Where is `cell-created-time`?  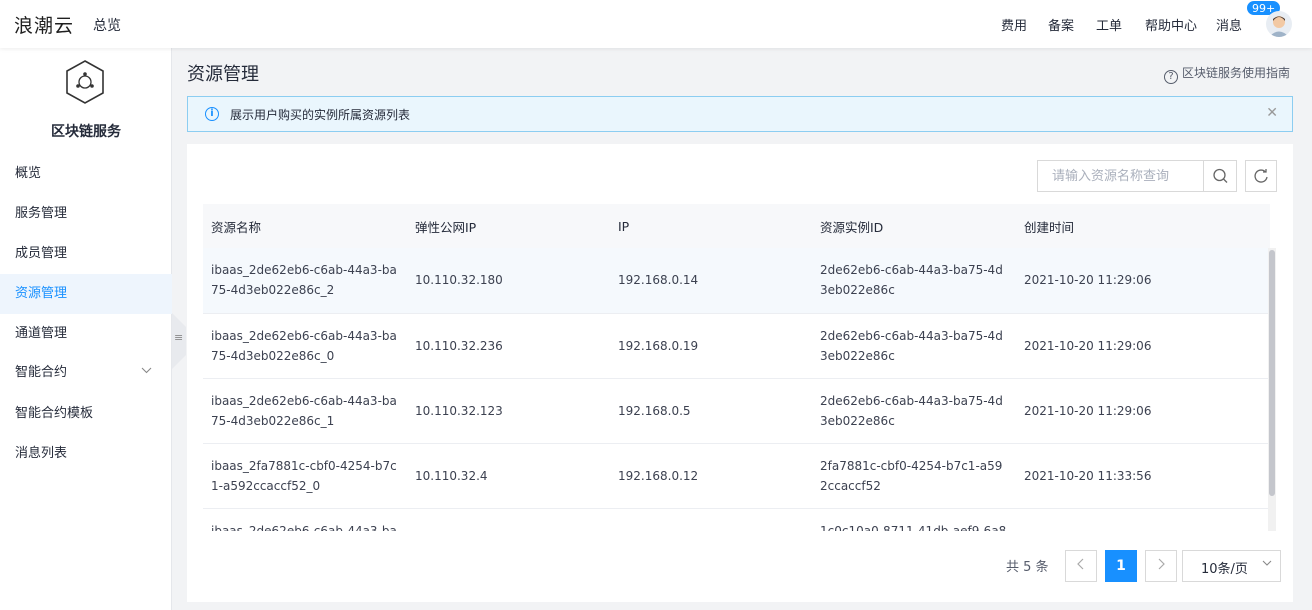
cell-created-time is located at coordinates (1143, 519).